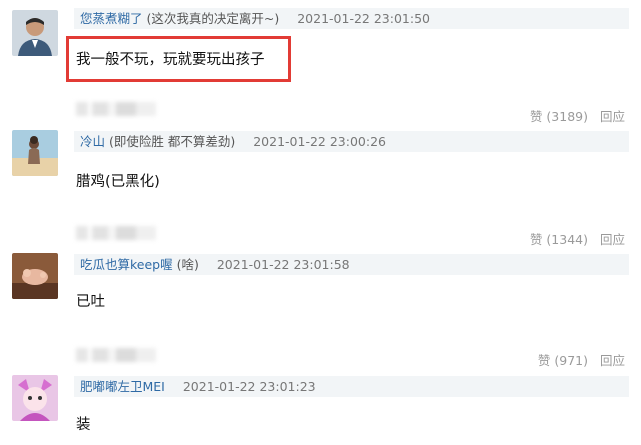 The height and width of the screenshot is (445, 641). Describe the element at coordinates (83, 425) in the screenshot. I see `comment-text: 装` at that location.